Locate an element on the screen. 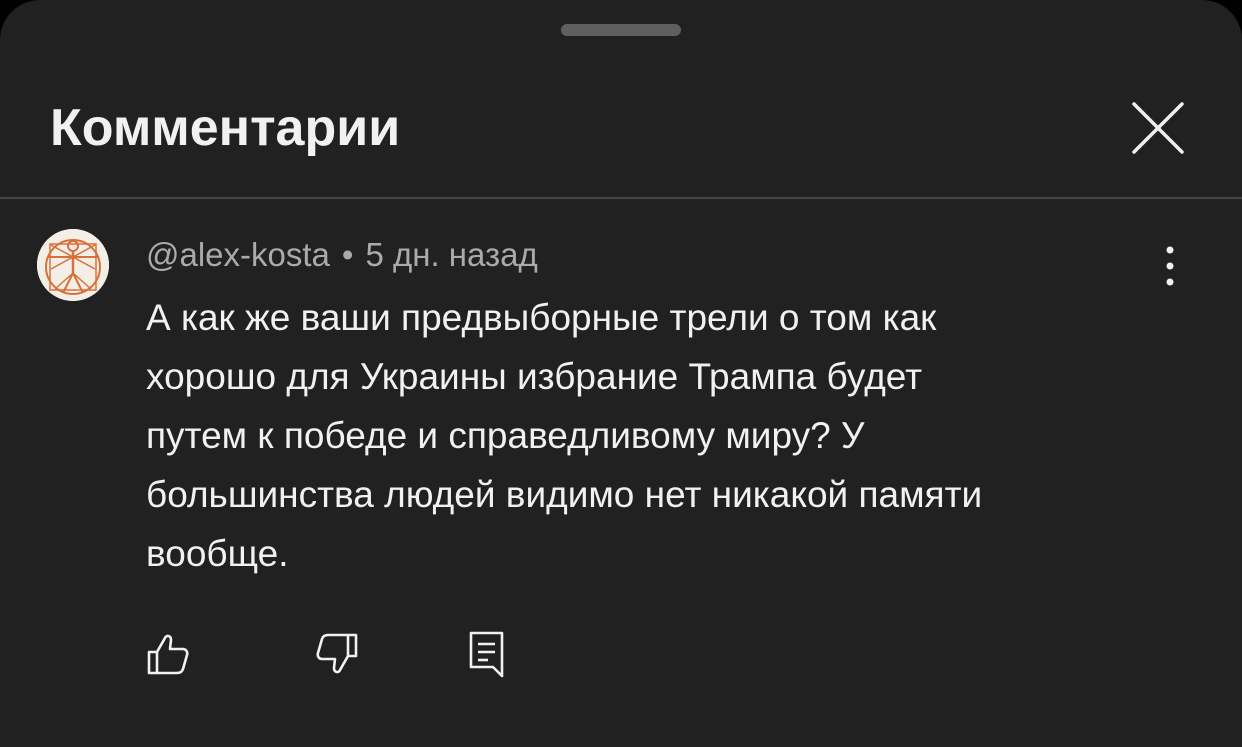 This screenshot has width=1242, height=747. avatar is located at coordinates (73, 265).